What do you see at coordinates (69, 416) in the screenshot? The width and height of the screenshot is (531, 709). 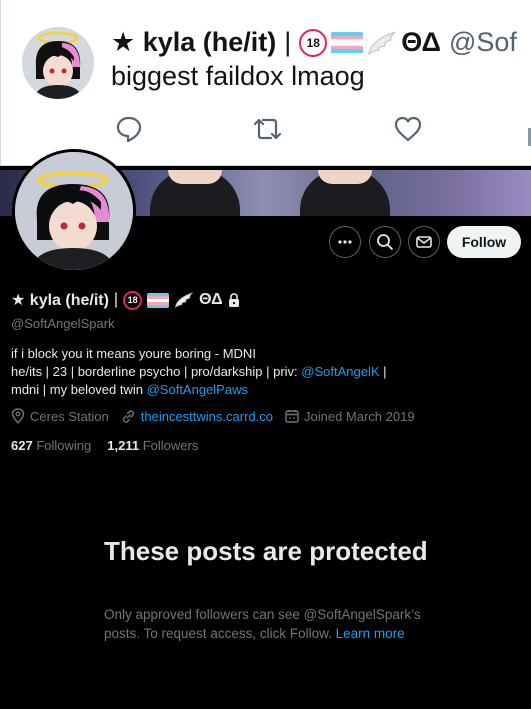 I see `location-text: Ceres Station` at bounding box center [69, 416].